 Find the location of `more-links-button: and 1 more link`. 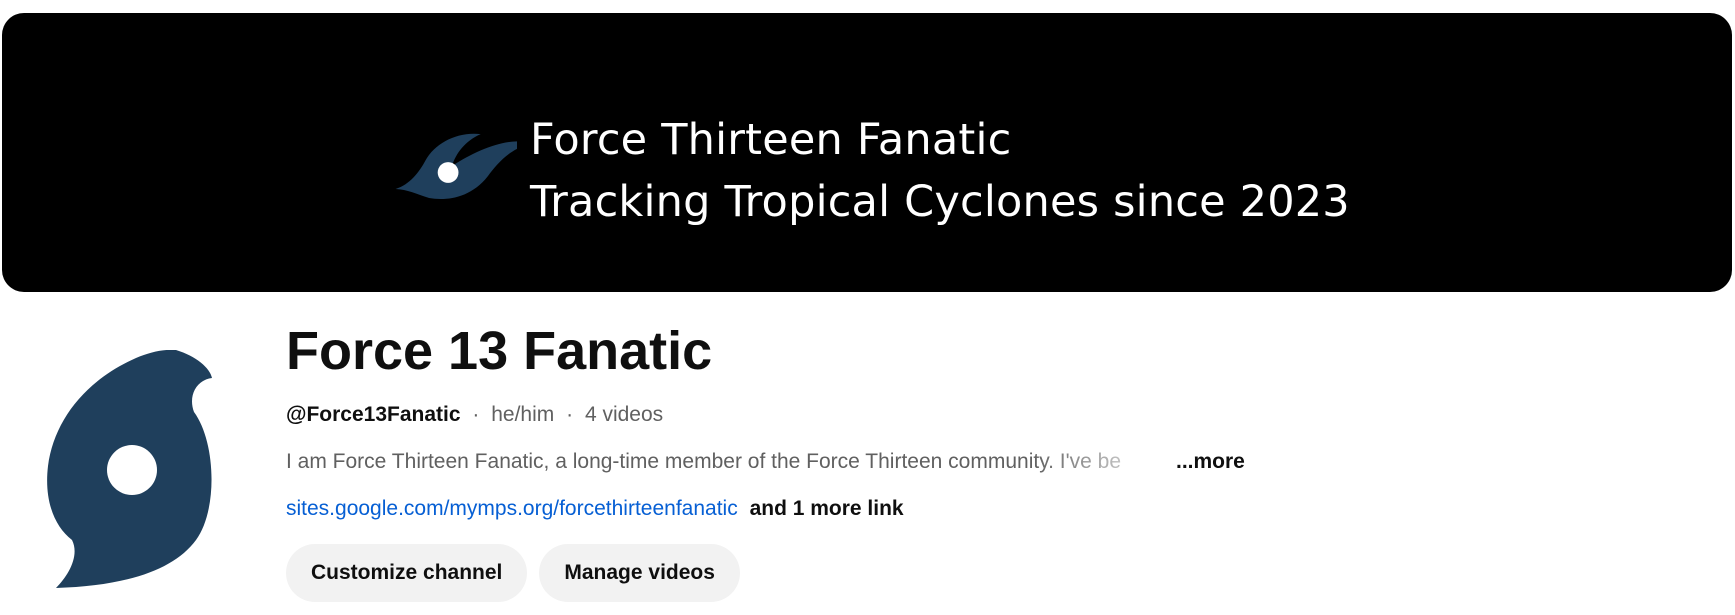

more-links-button: and 1 more link is located at coordinates (827, 508).